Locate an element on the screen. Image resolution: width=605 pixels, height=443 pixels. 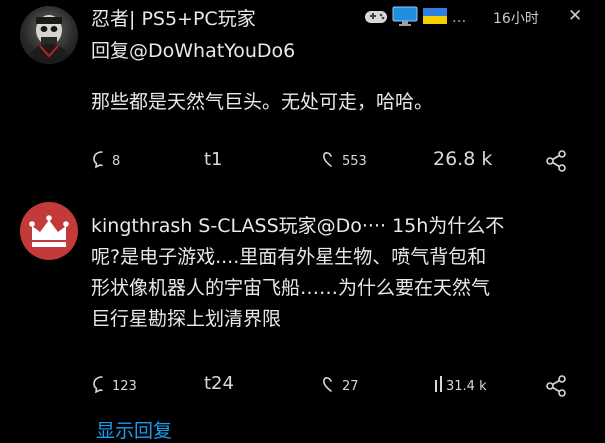
comment2-author-line: kingthrash S-CLASS玩家@Do···· 15h为什么不 is located at coordinates (298, 226).